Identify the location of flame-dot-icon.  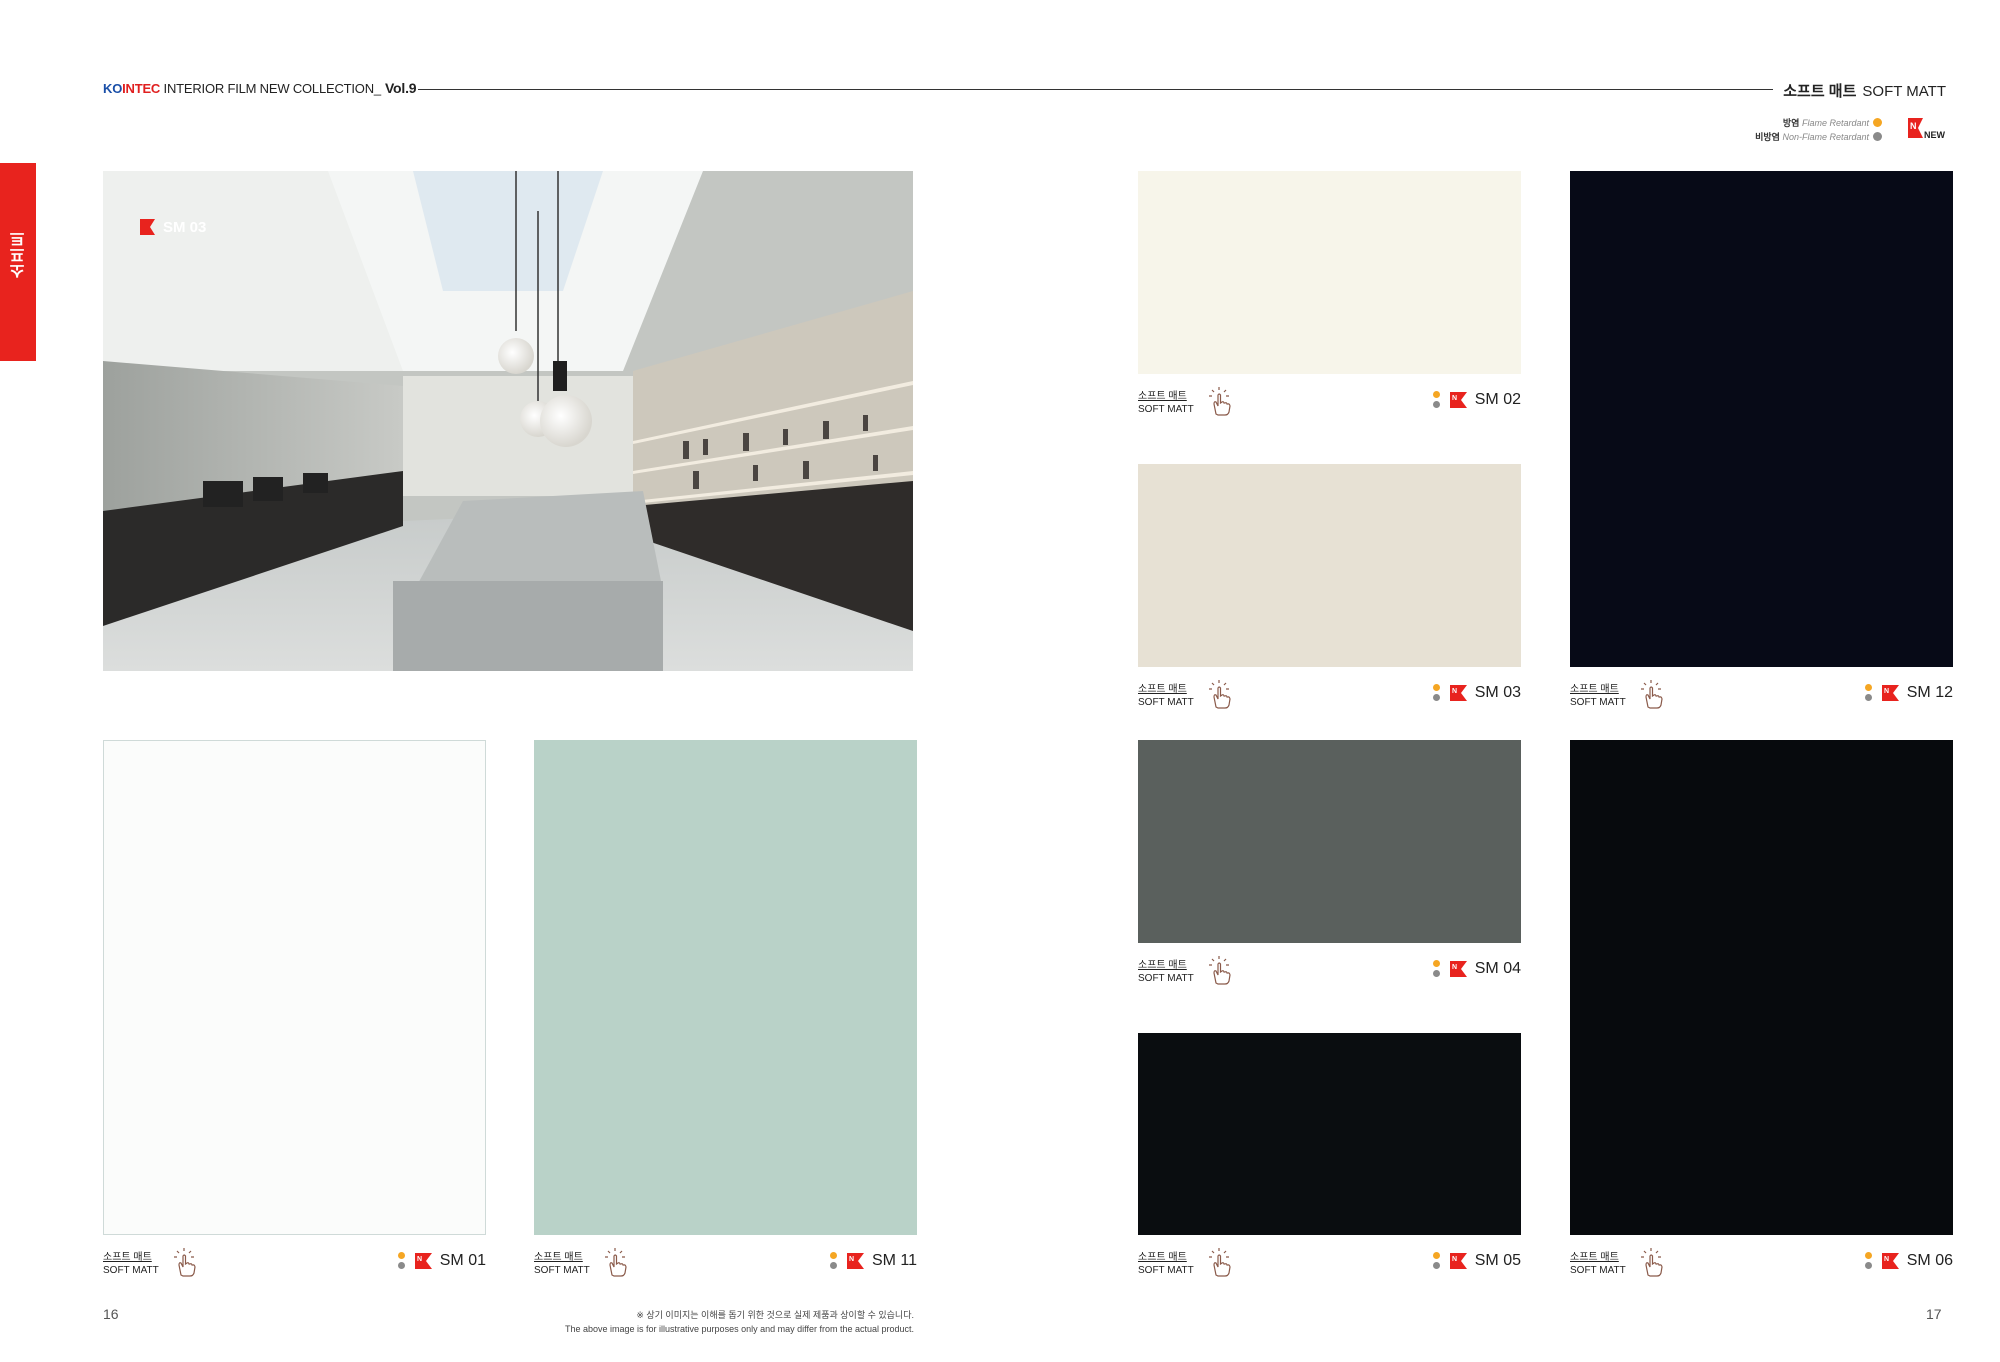
(1877, 122).